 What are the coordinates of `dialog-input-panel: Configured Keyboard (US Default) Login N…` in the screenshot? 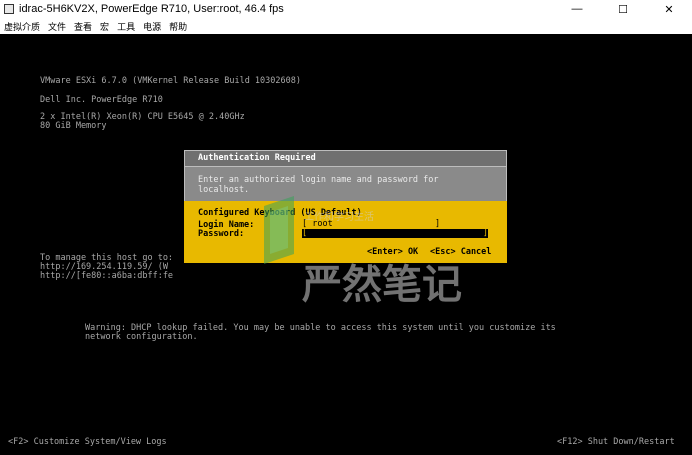 It's located at (345, 232).